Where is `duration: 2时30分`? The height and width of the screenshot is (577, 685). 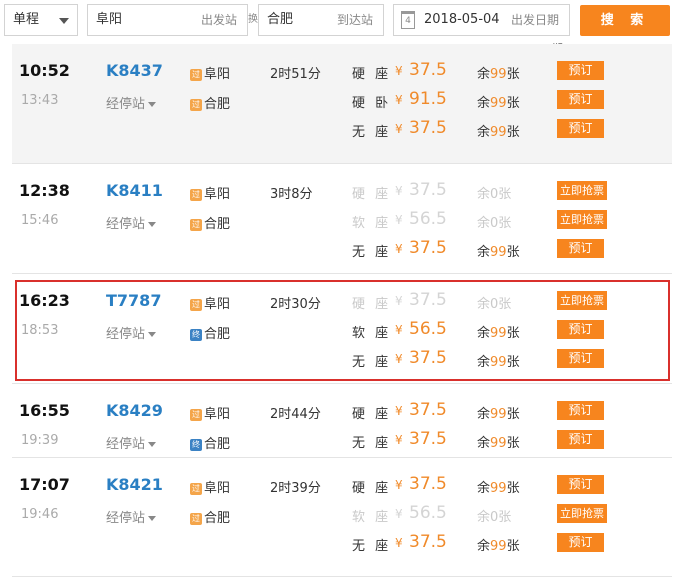
duration: 2时30分 is located at coordinates (295, 304).